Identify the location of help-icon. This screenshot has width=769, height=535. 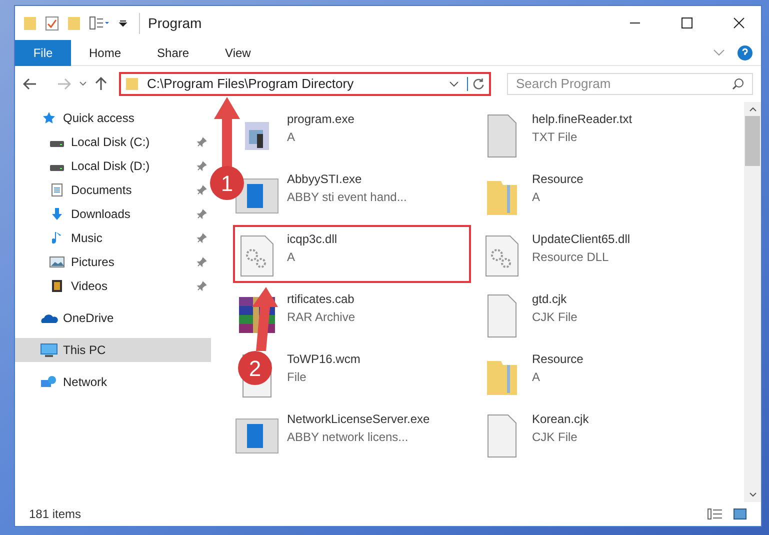
(745, 52).